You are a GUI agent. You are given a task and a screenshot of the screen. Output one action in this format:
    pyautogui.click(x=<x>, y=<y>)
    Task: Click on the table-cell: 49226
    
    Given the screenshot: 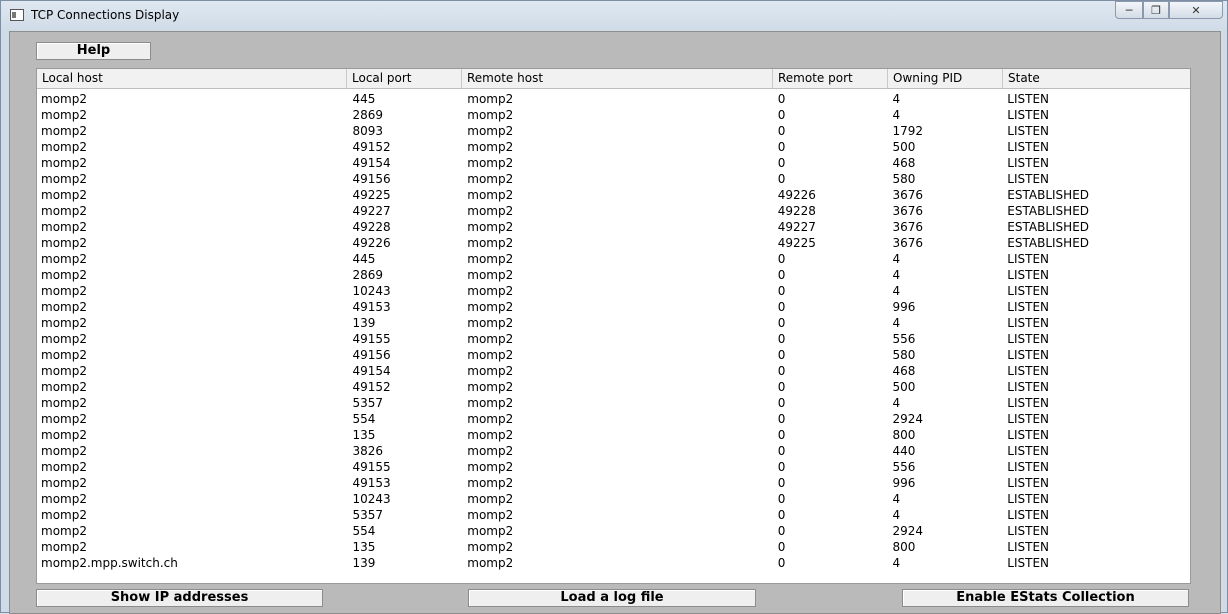 What is the action you would take?
    pyautogui.click(x=371, y=243)
    